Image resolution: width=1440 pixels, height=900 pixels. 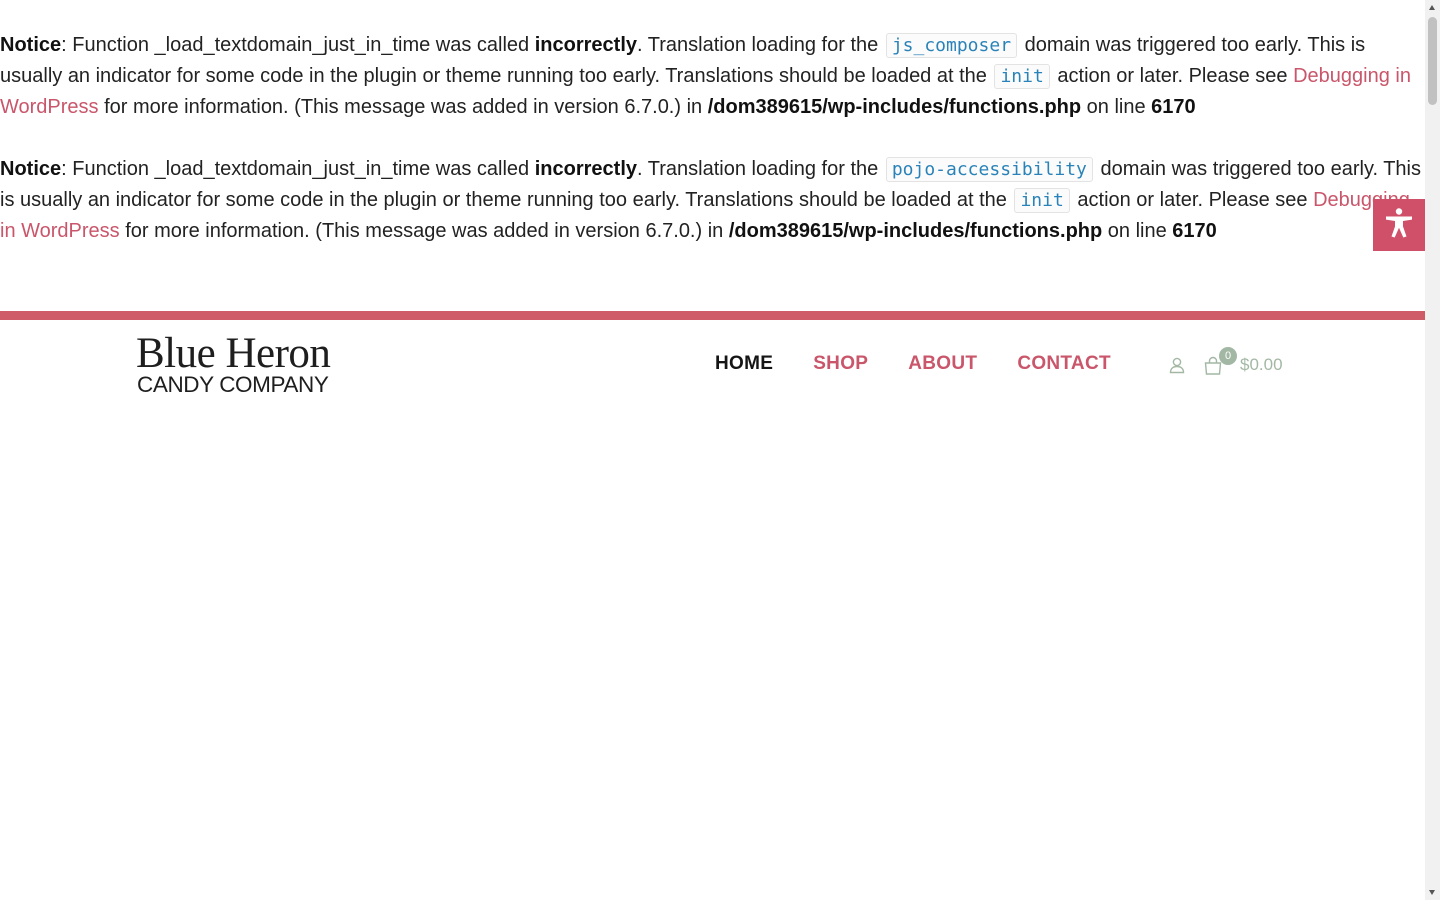 I want to click on cart-button: 0 $0.00, so click(x=1248, y=362).